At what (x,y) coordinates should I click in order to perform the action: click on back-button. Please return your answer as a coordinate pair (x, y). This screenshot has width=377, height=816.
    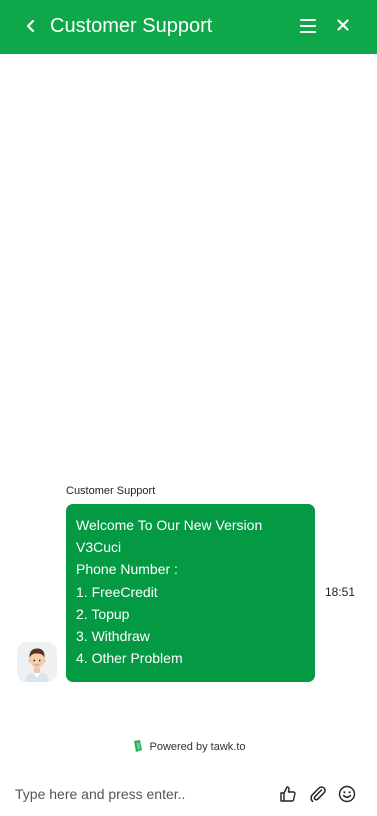
    Looking at the image, I should click on (31, 26).